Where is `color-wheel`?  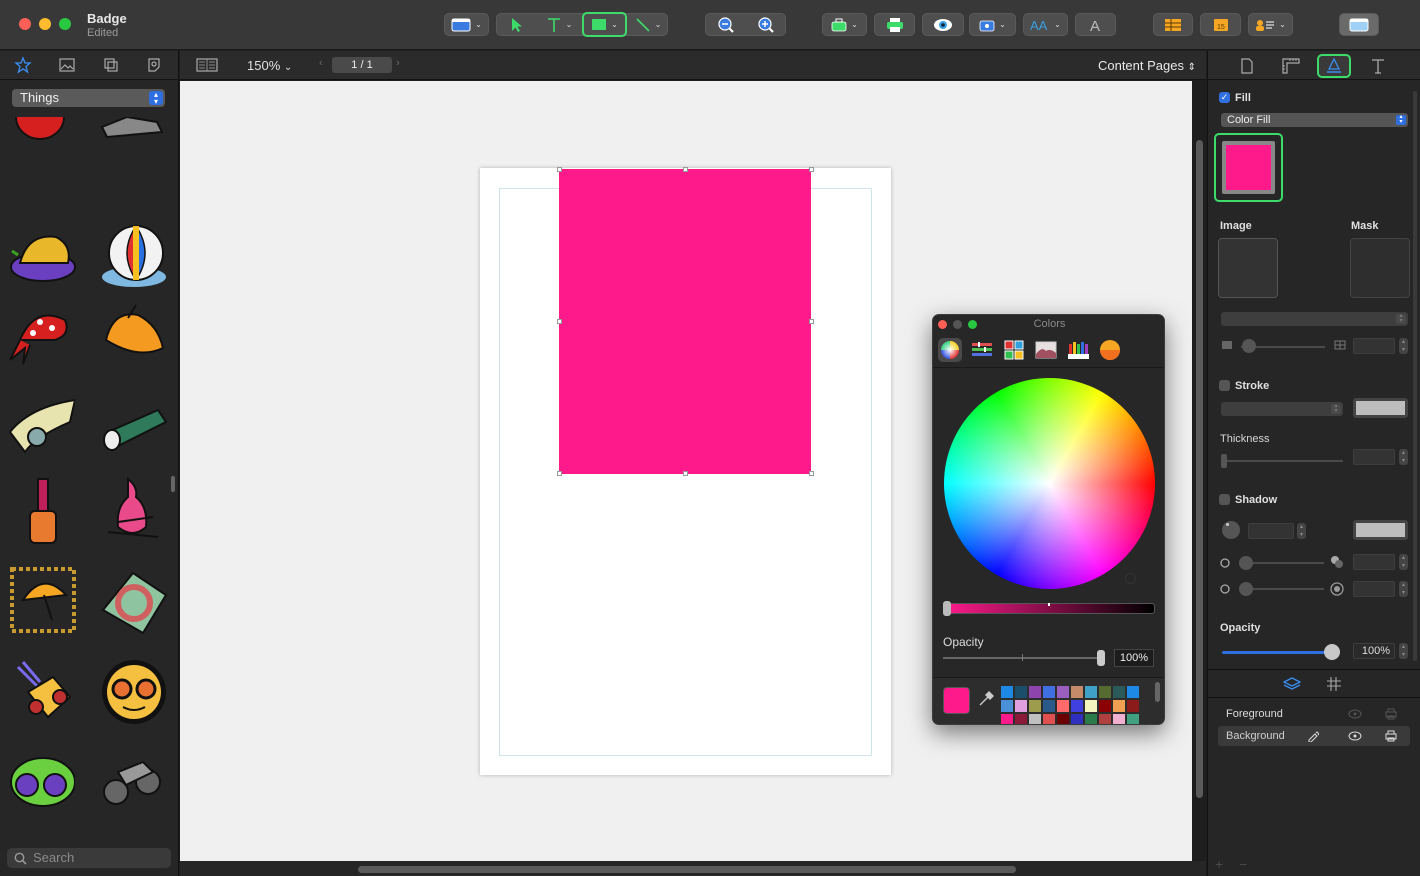
color-wheel is located at coordinates (1049, 483).